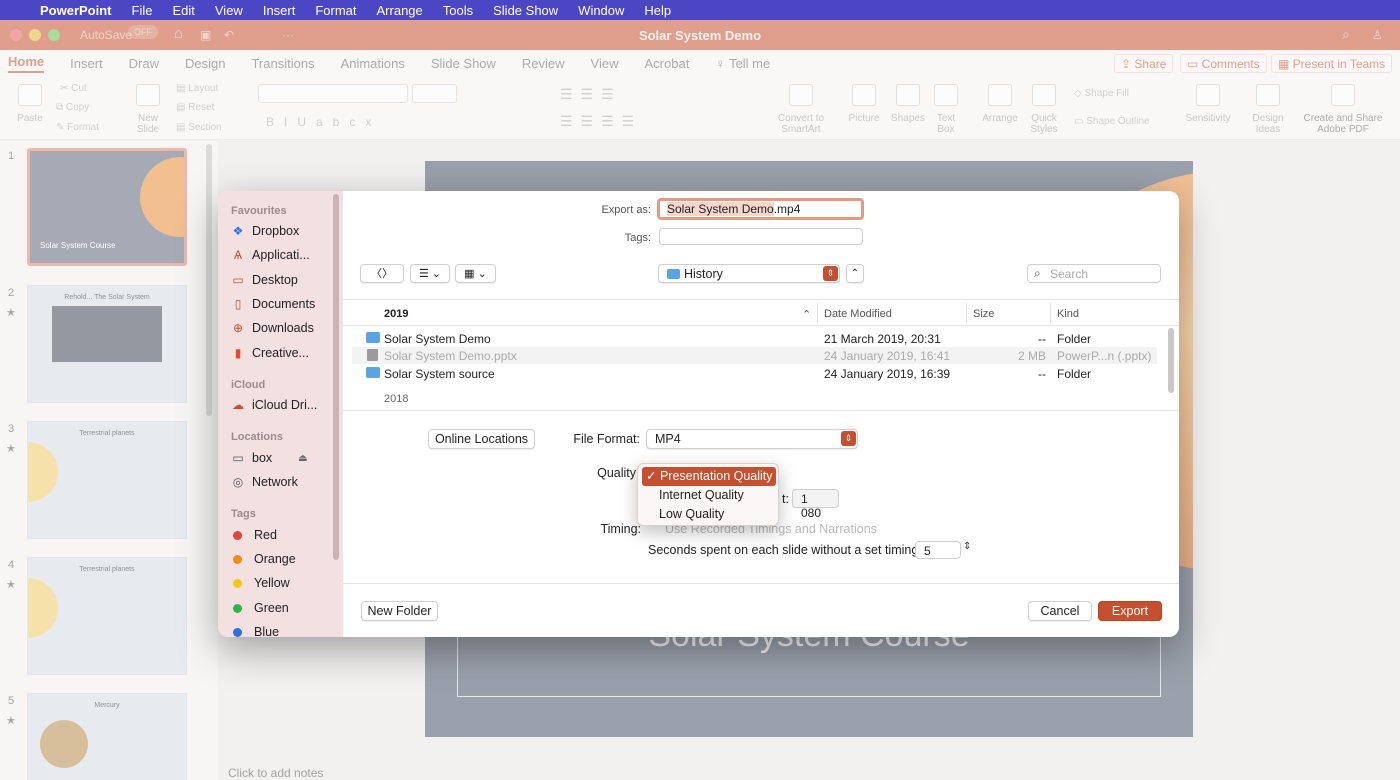  I want to click on menu-arrange: Arrange, so click(400, 10).